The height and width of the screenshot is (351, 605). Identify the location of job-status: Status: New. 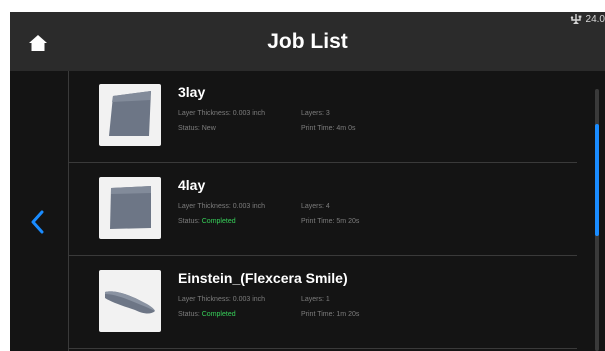
(197, 128).